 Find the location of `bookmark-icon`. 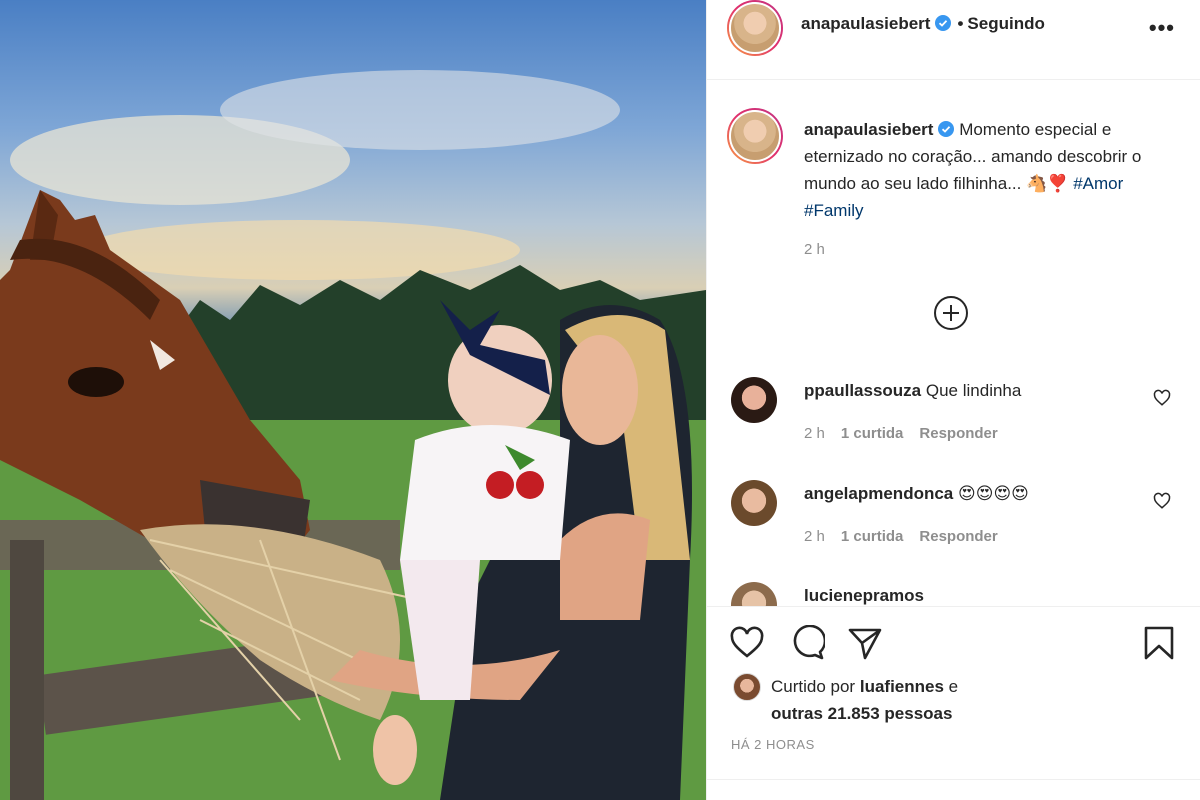

bookmark-icon is located at coordinates (1159, 643).